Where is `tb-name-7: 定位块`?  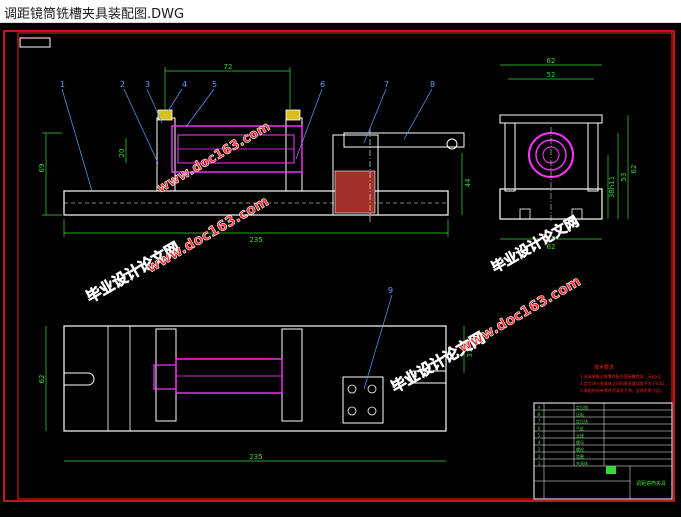 tb-name-7: 定位块 is located at coordinates (582, 421).